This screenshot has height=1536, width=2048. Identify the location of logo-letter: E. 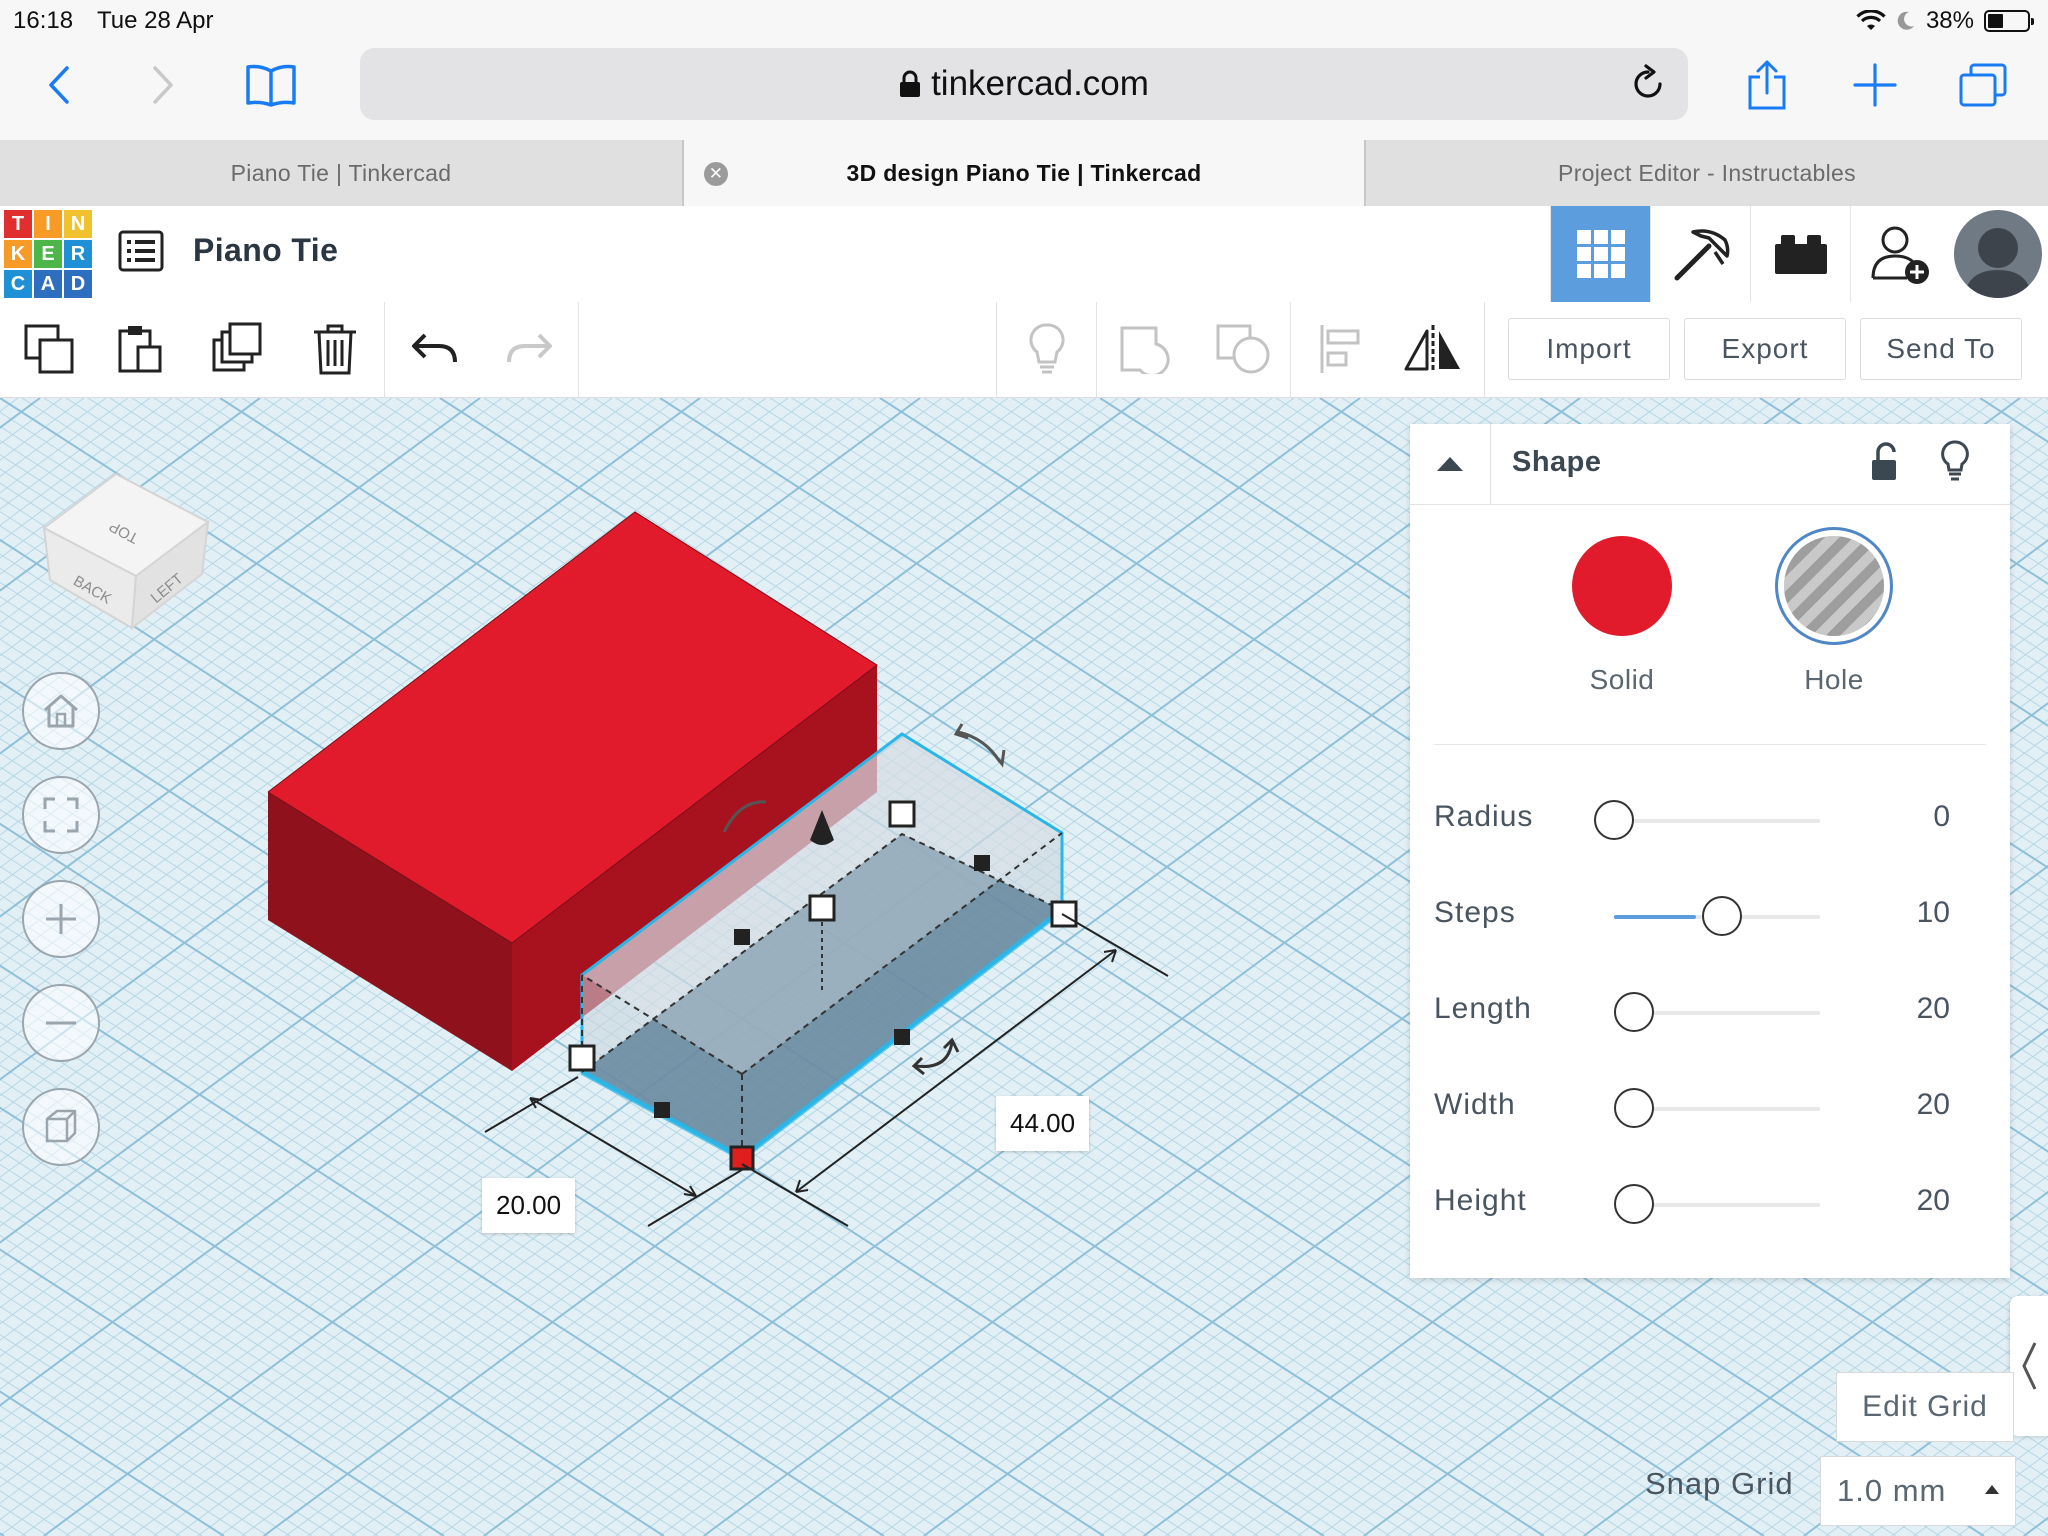
(48, 254).